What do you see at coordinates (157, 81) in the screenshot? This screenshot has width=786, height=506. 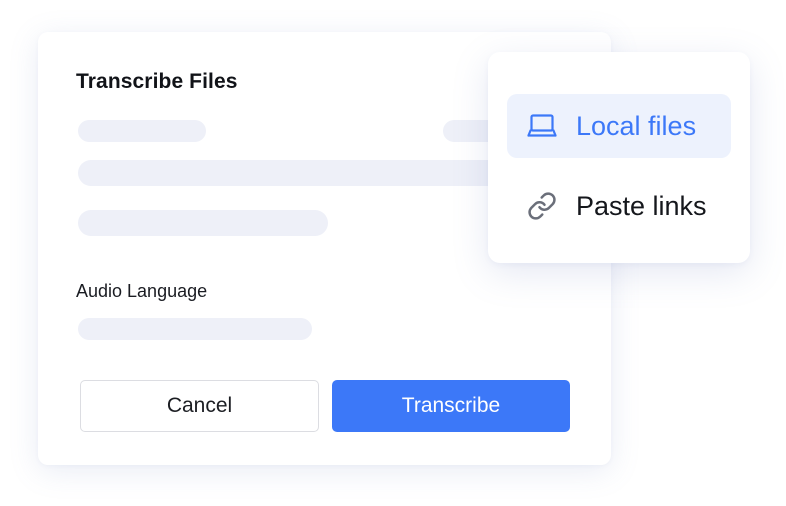 I see `dialog-title: Transcribe Files` at bounding box center [157, 81].